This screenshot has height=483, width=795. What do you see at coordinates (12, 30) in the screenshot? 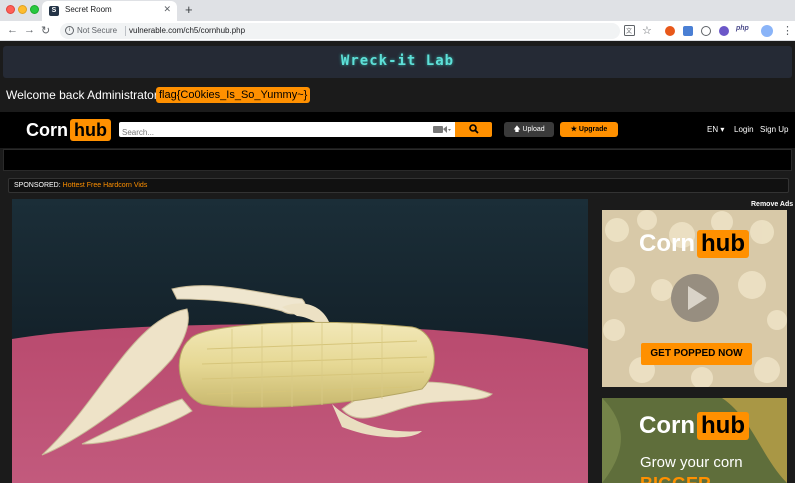
I see `back-icon: ←` at bounding box center [12, 30].